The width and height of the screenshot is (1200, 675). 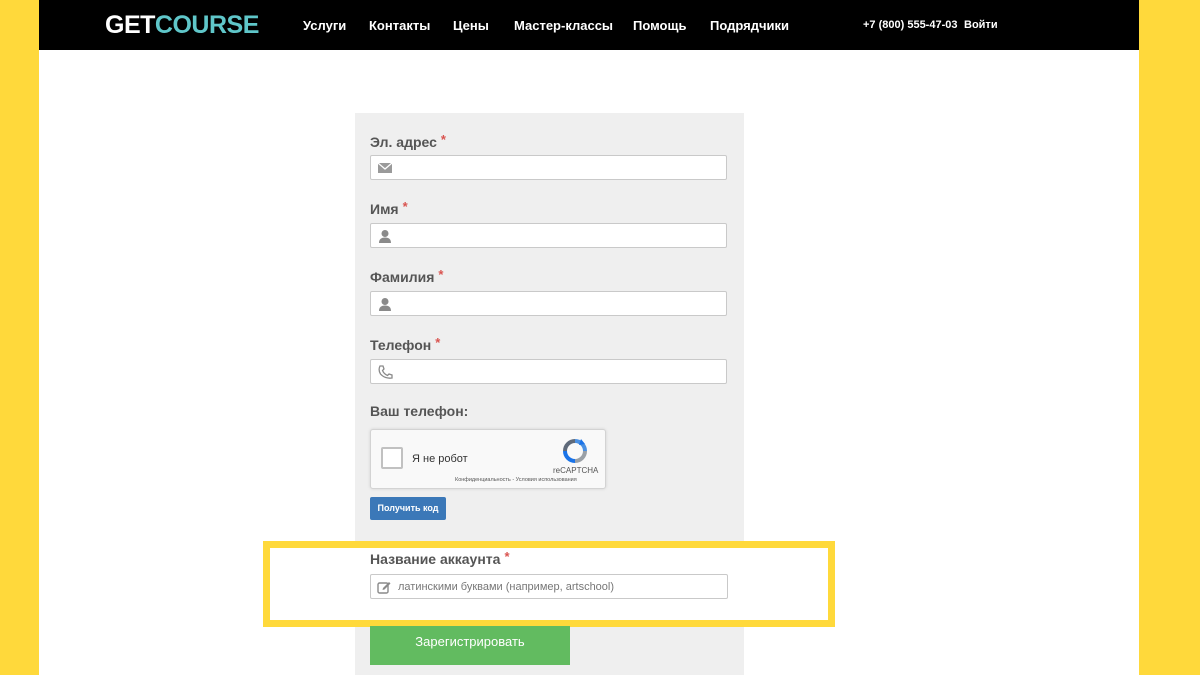 I want to click on account-name-field: латинскими буквами (например, artschool), so click(x=549, y=586).